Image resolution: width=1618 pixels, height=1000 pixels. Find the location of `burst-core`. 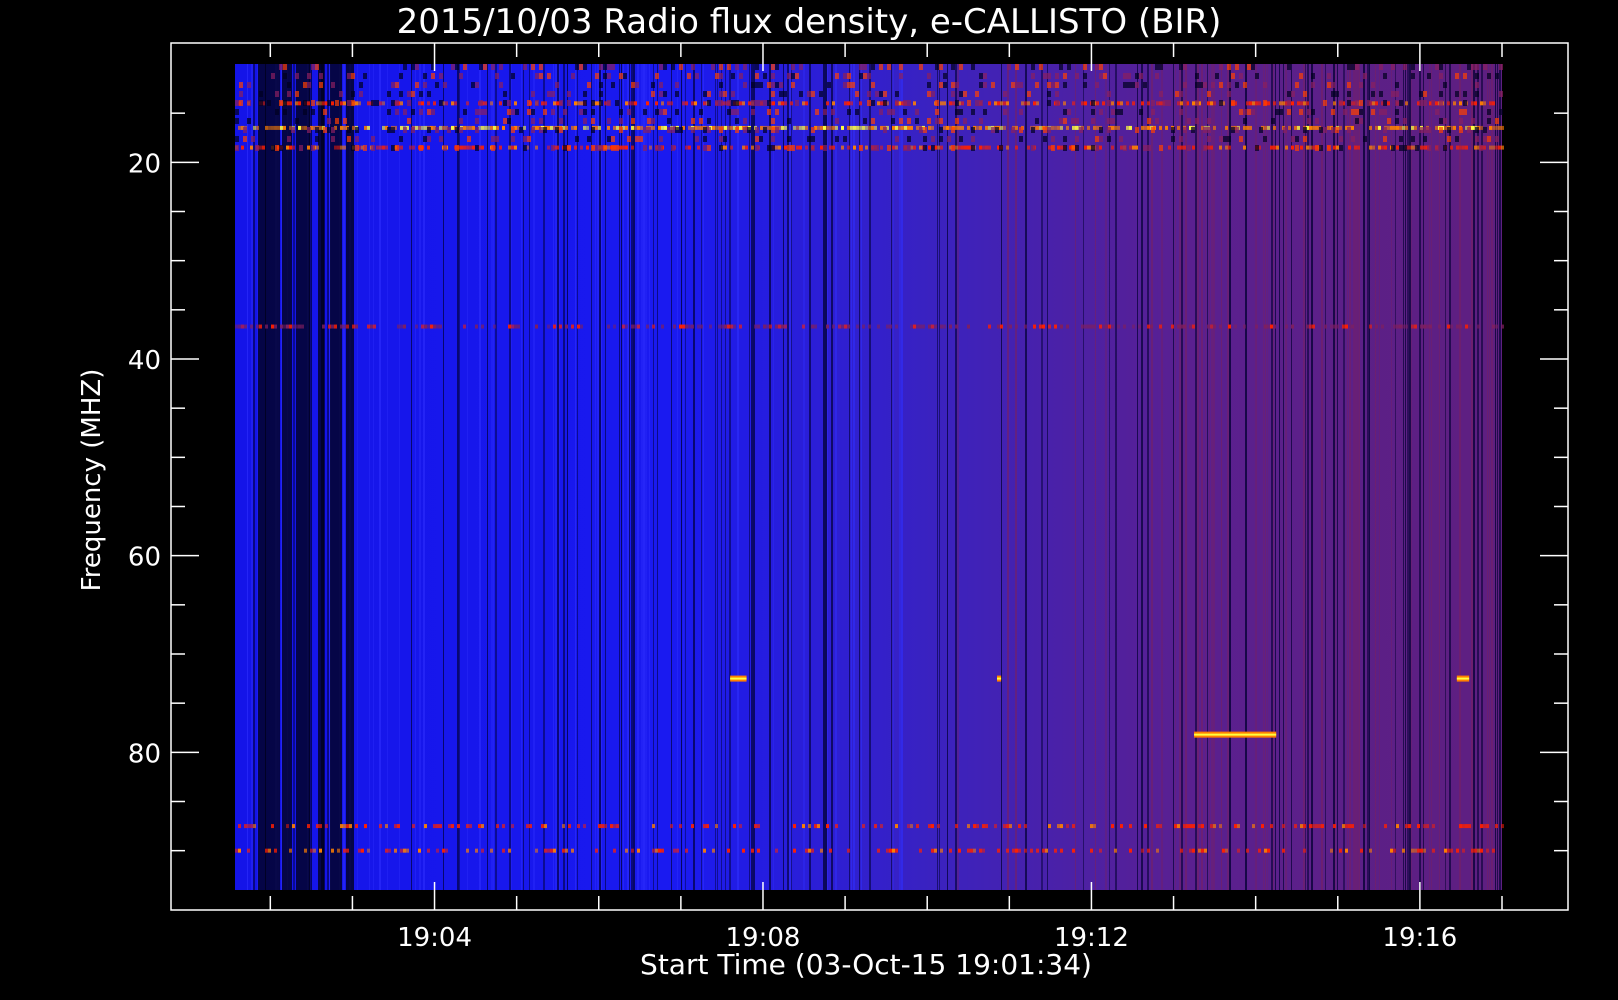

burst-core is located at coordinates (738, 678).